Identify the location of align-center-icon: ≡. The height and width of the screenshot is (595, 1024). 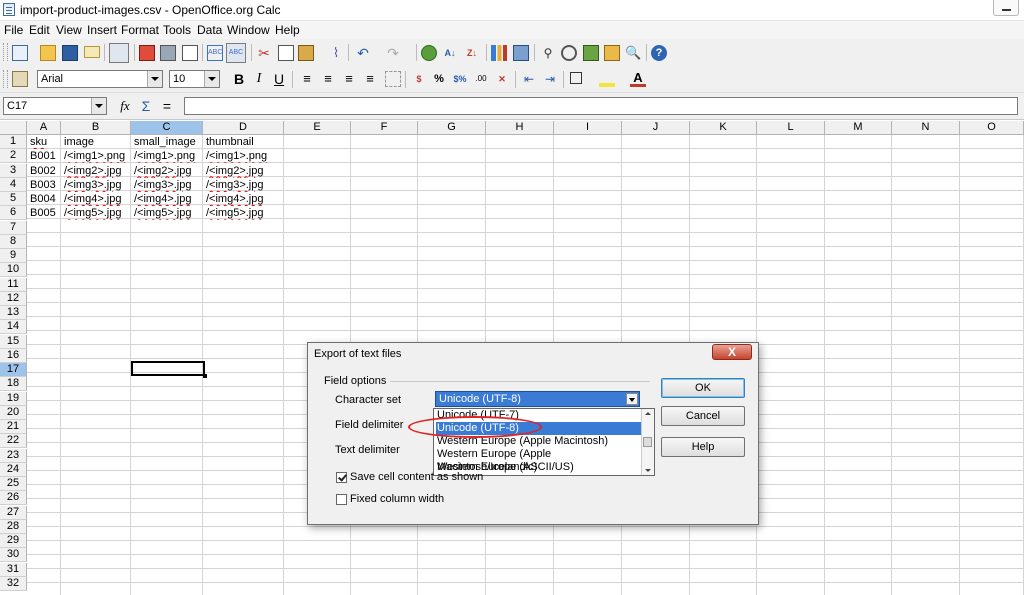
(328, 79).